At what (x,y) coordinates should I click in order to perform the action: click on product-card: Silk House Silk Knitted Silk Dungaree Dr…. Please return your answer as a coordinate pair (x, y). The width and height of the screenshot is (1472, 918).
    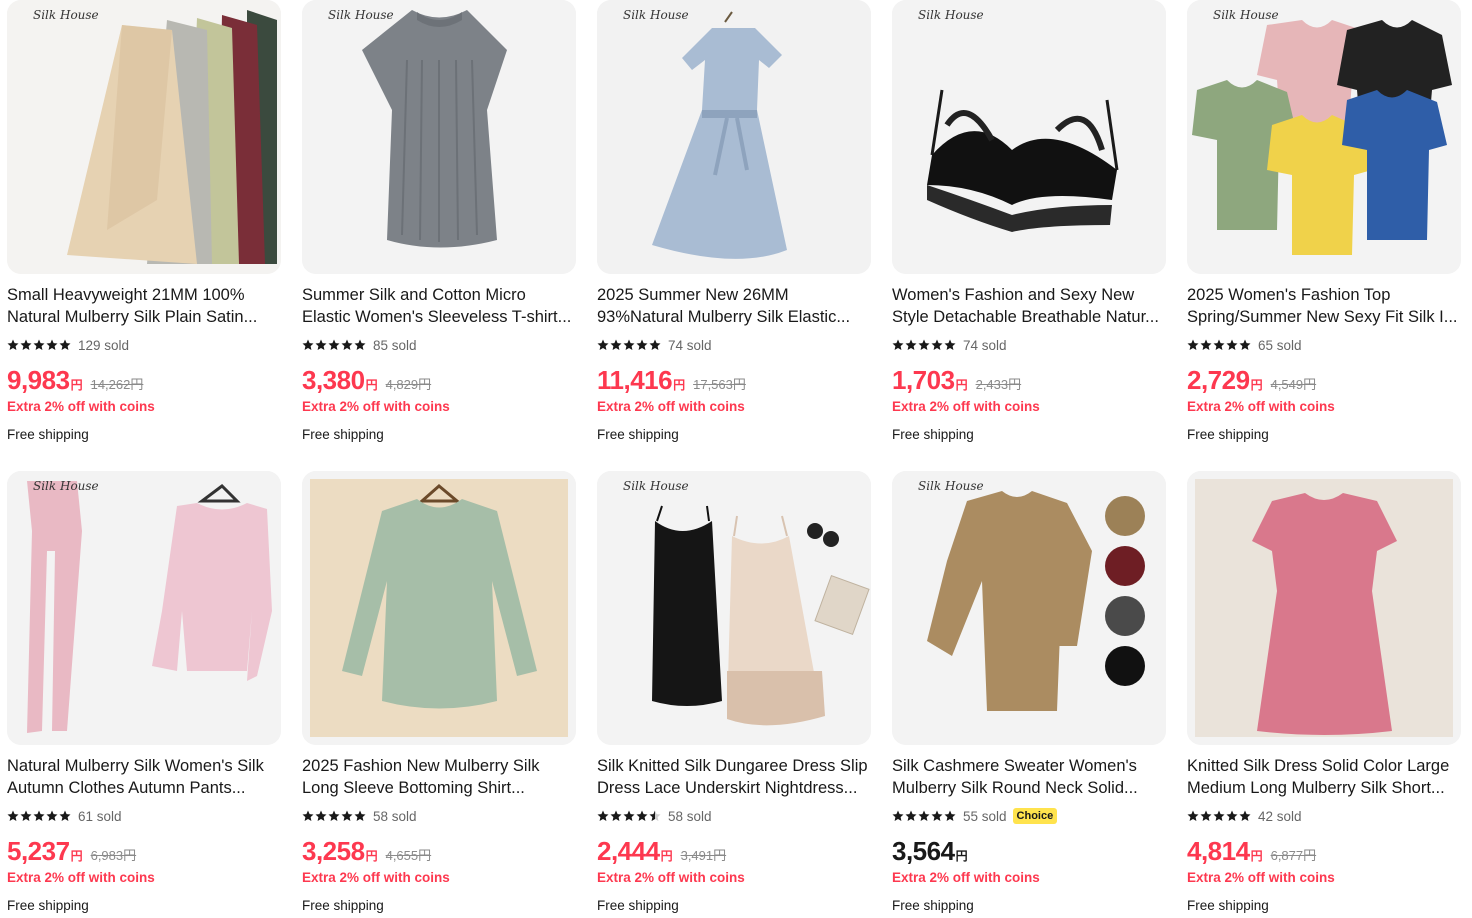
    Looking at the image, I should click on (734, 693).